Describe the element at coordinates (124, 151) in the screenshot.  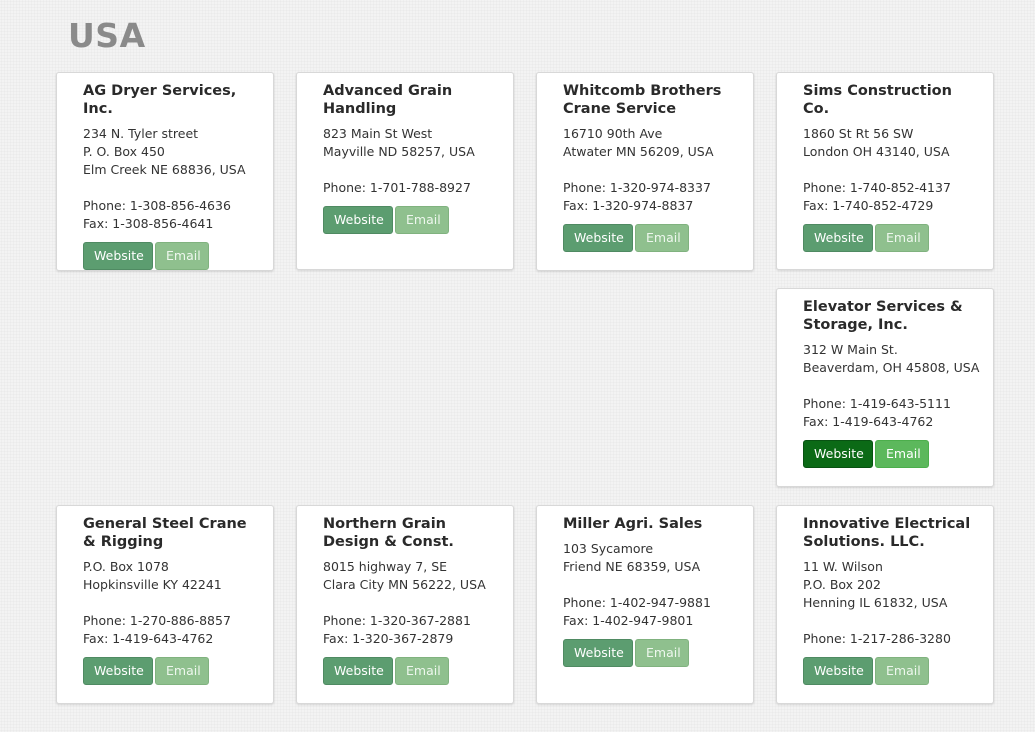
I see `address-line: P. O. Box 450` at that location.